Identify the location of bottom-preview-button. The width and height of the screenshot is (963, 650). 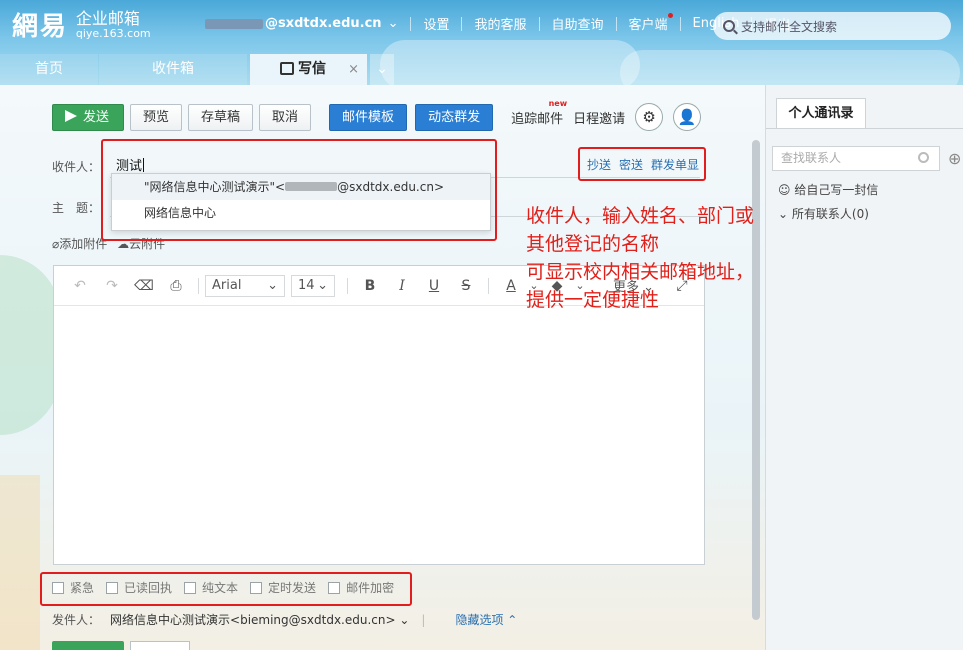
(160, 645).